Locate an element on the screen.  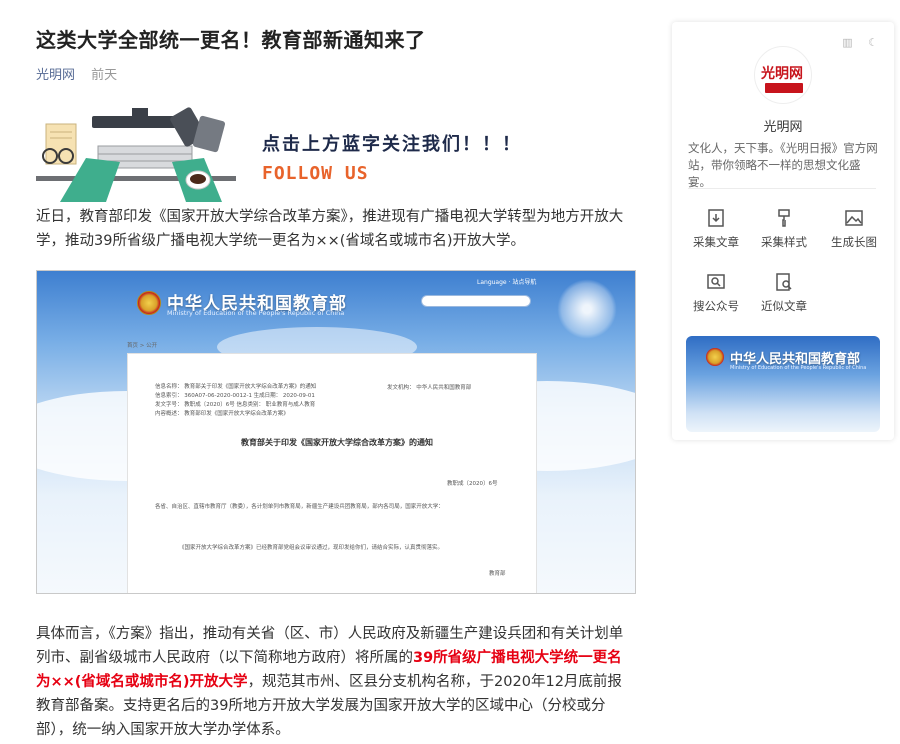
paint-roller-icon is located at coordinates (784, 218).